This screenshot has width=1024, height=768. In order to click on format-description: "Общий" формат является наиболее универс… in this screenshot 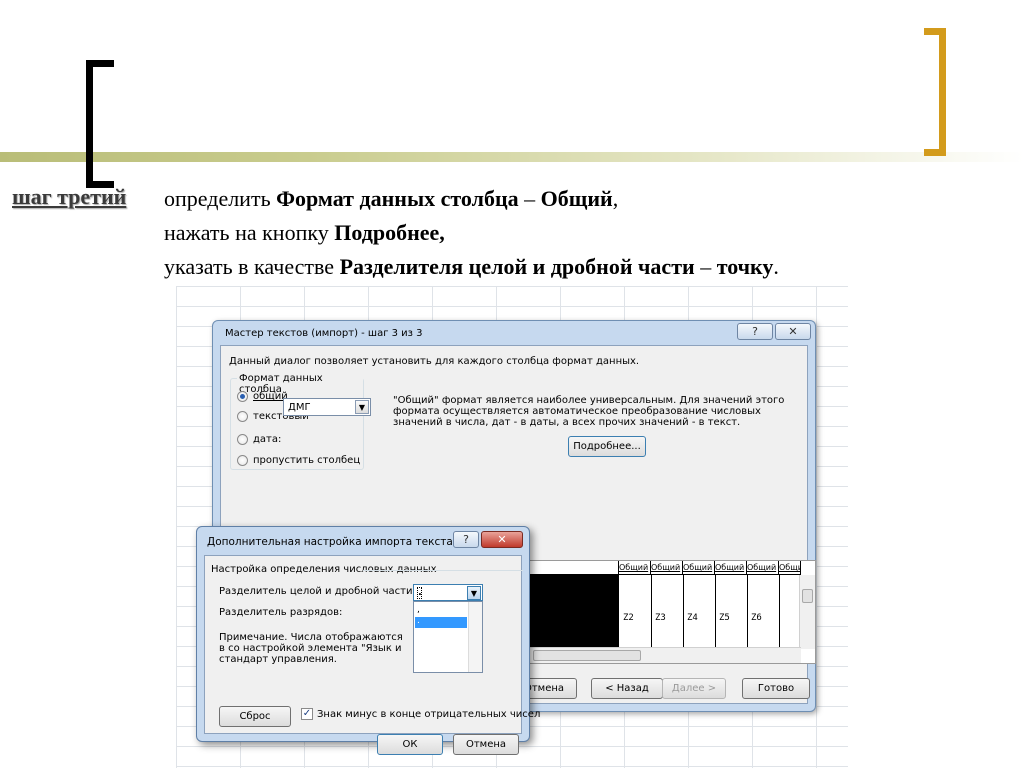, I will do `click(589, 411)`.